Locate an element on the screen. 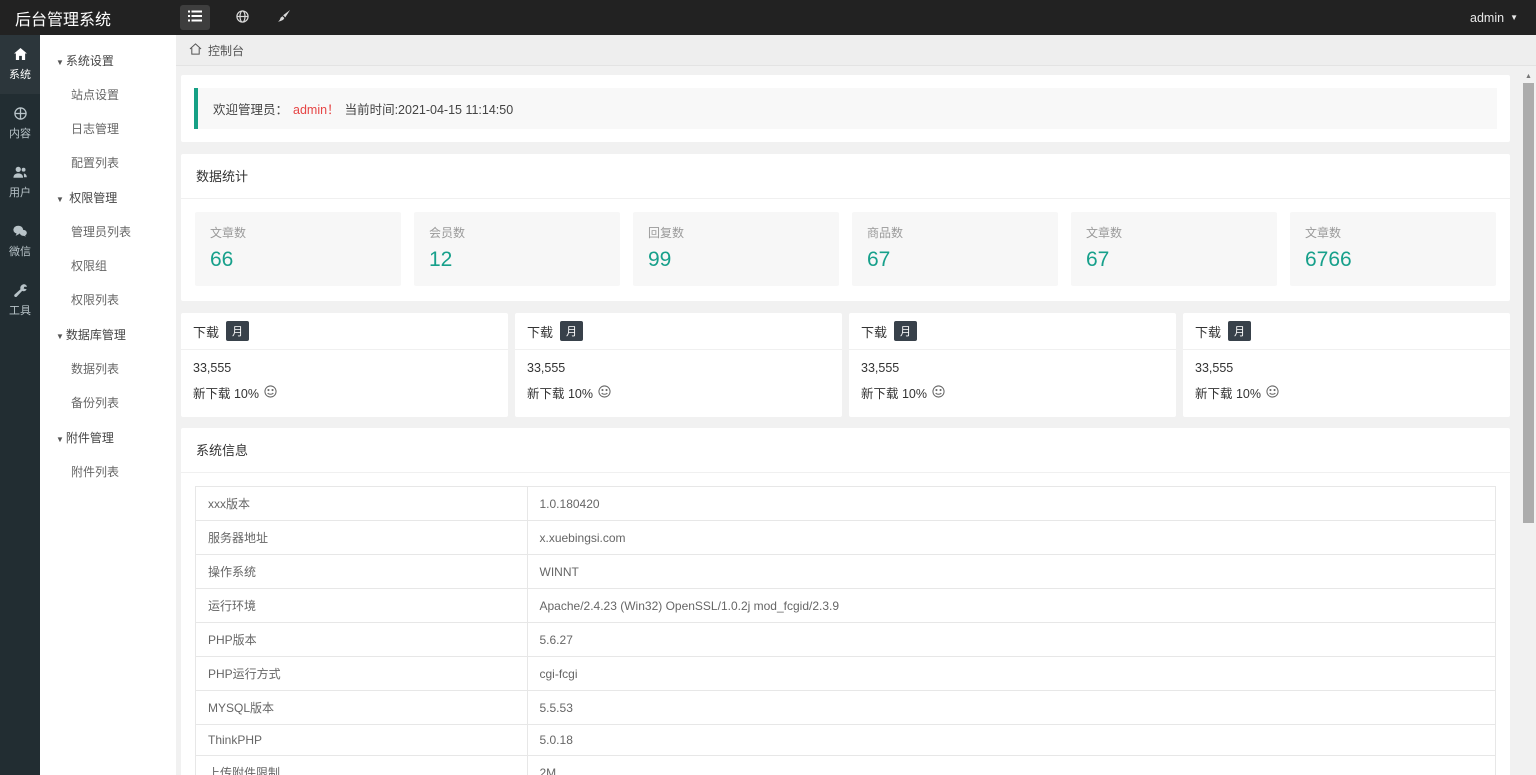  language-button is located at coordinates (242, 17).